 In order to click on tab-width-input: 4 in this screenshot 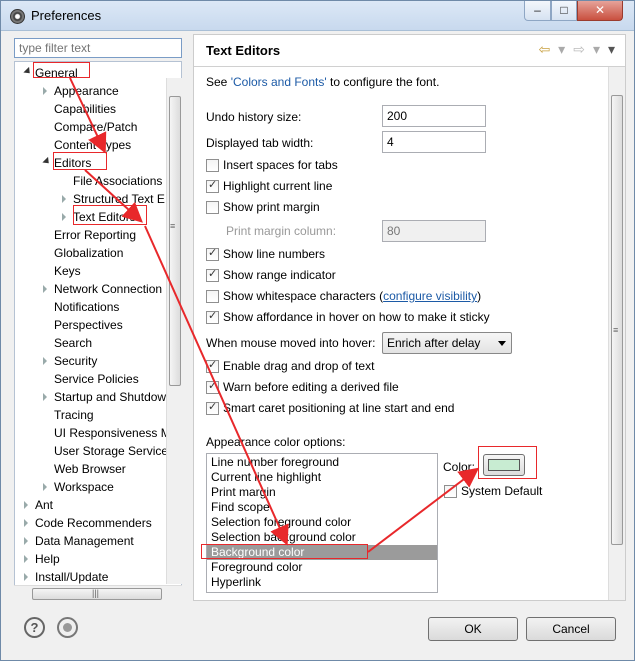, I will do `click(434, 142)`.